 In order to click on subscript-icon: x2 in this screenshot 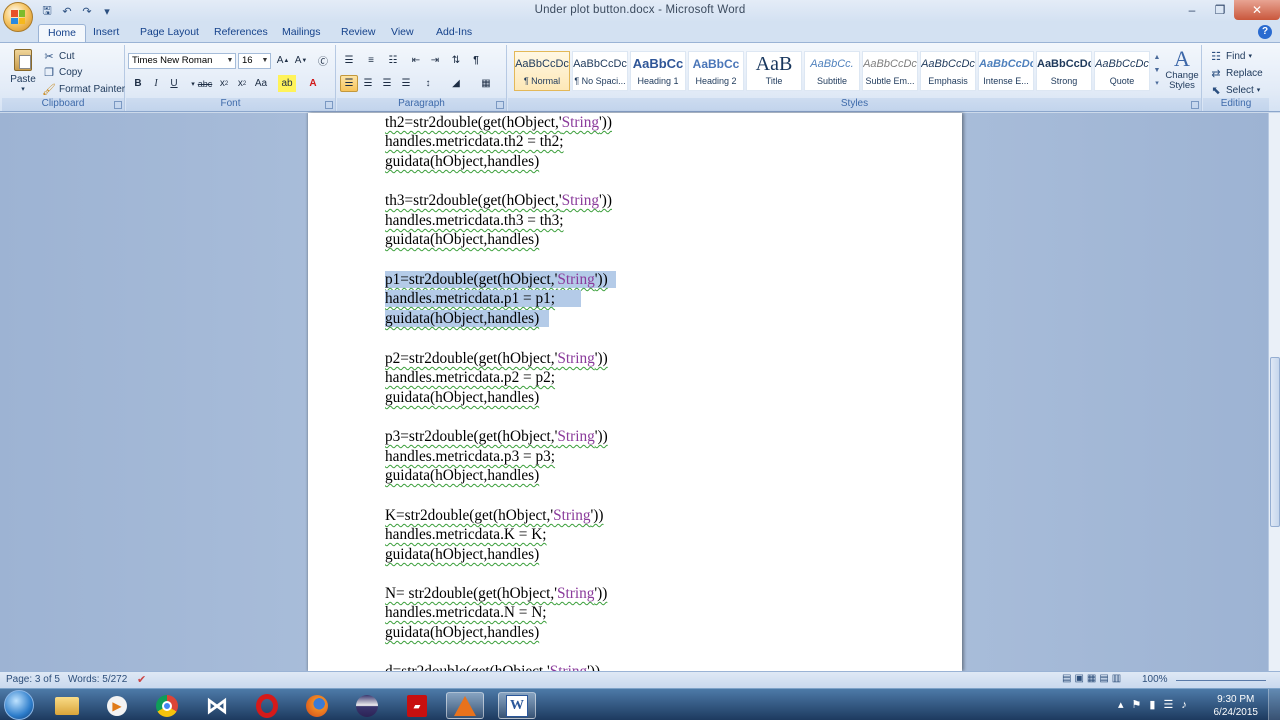, I will do `click(224, 83)`.